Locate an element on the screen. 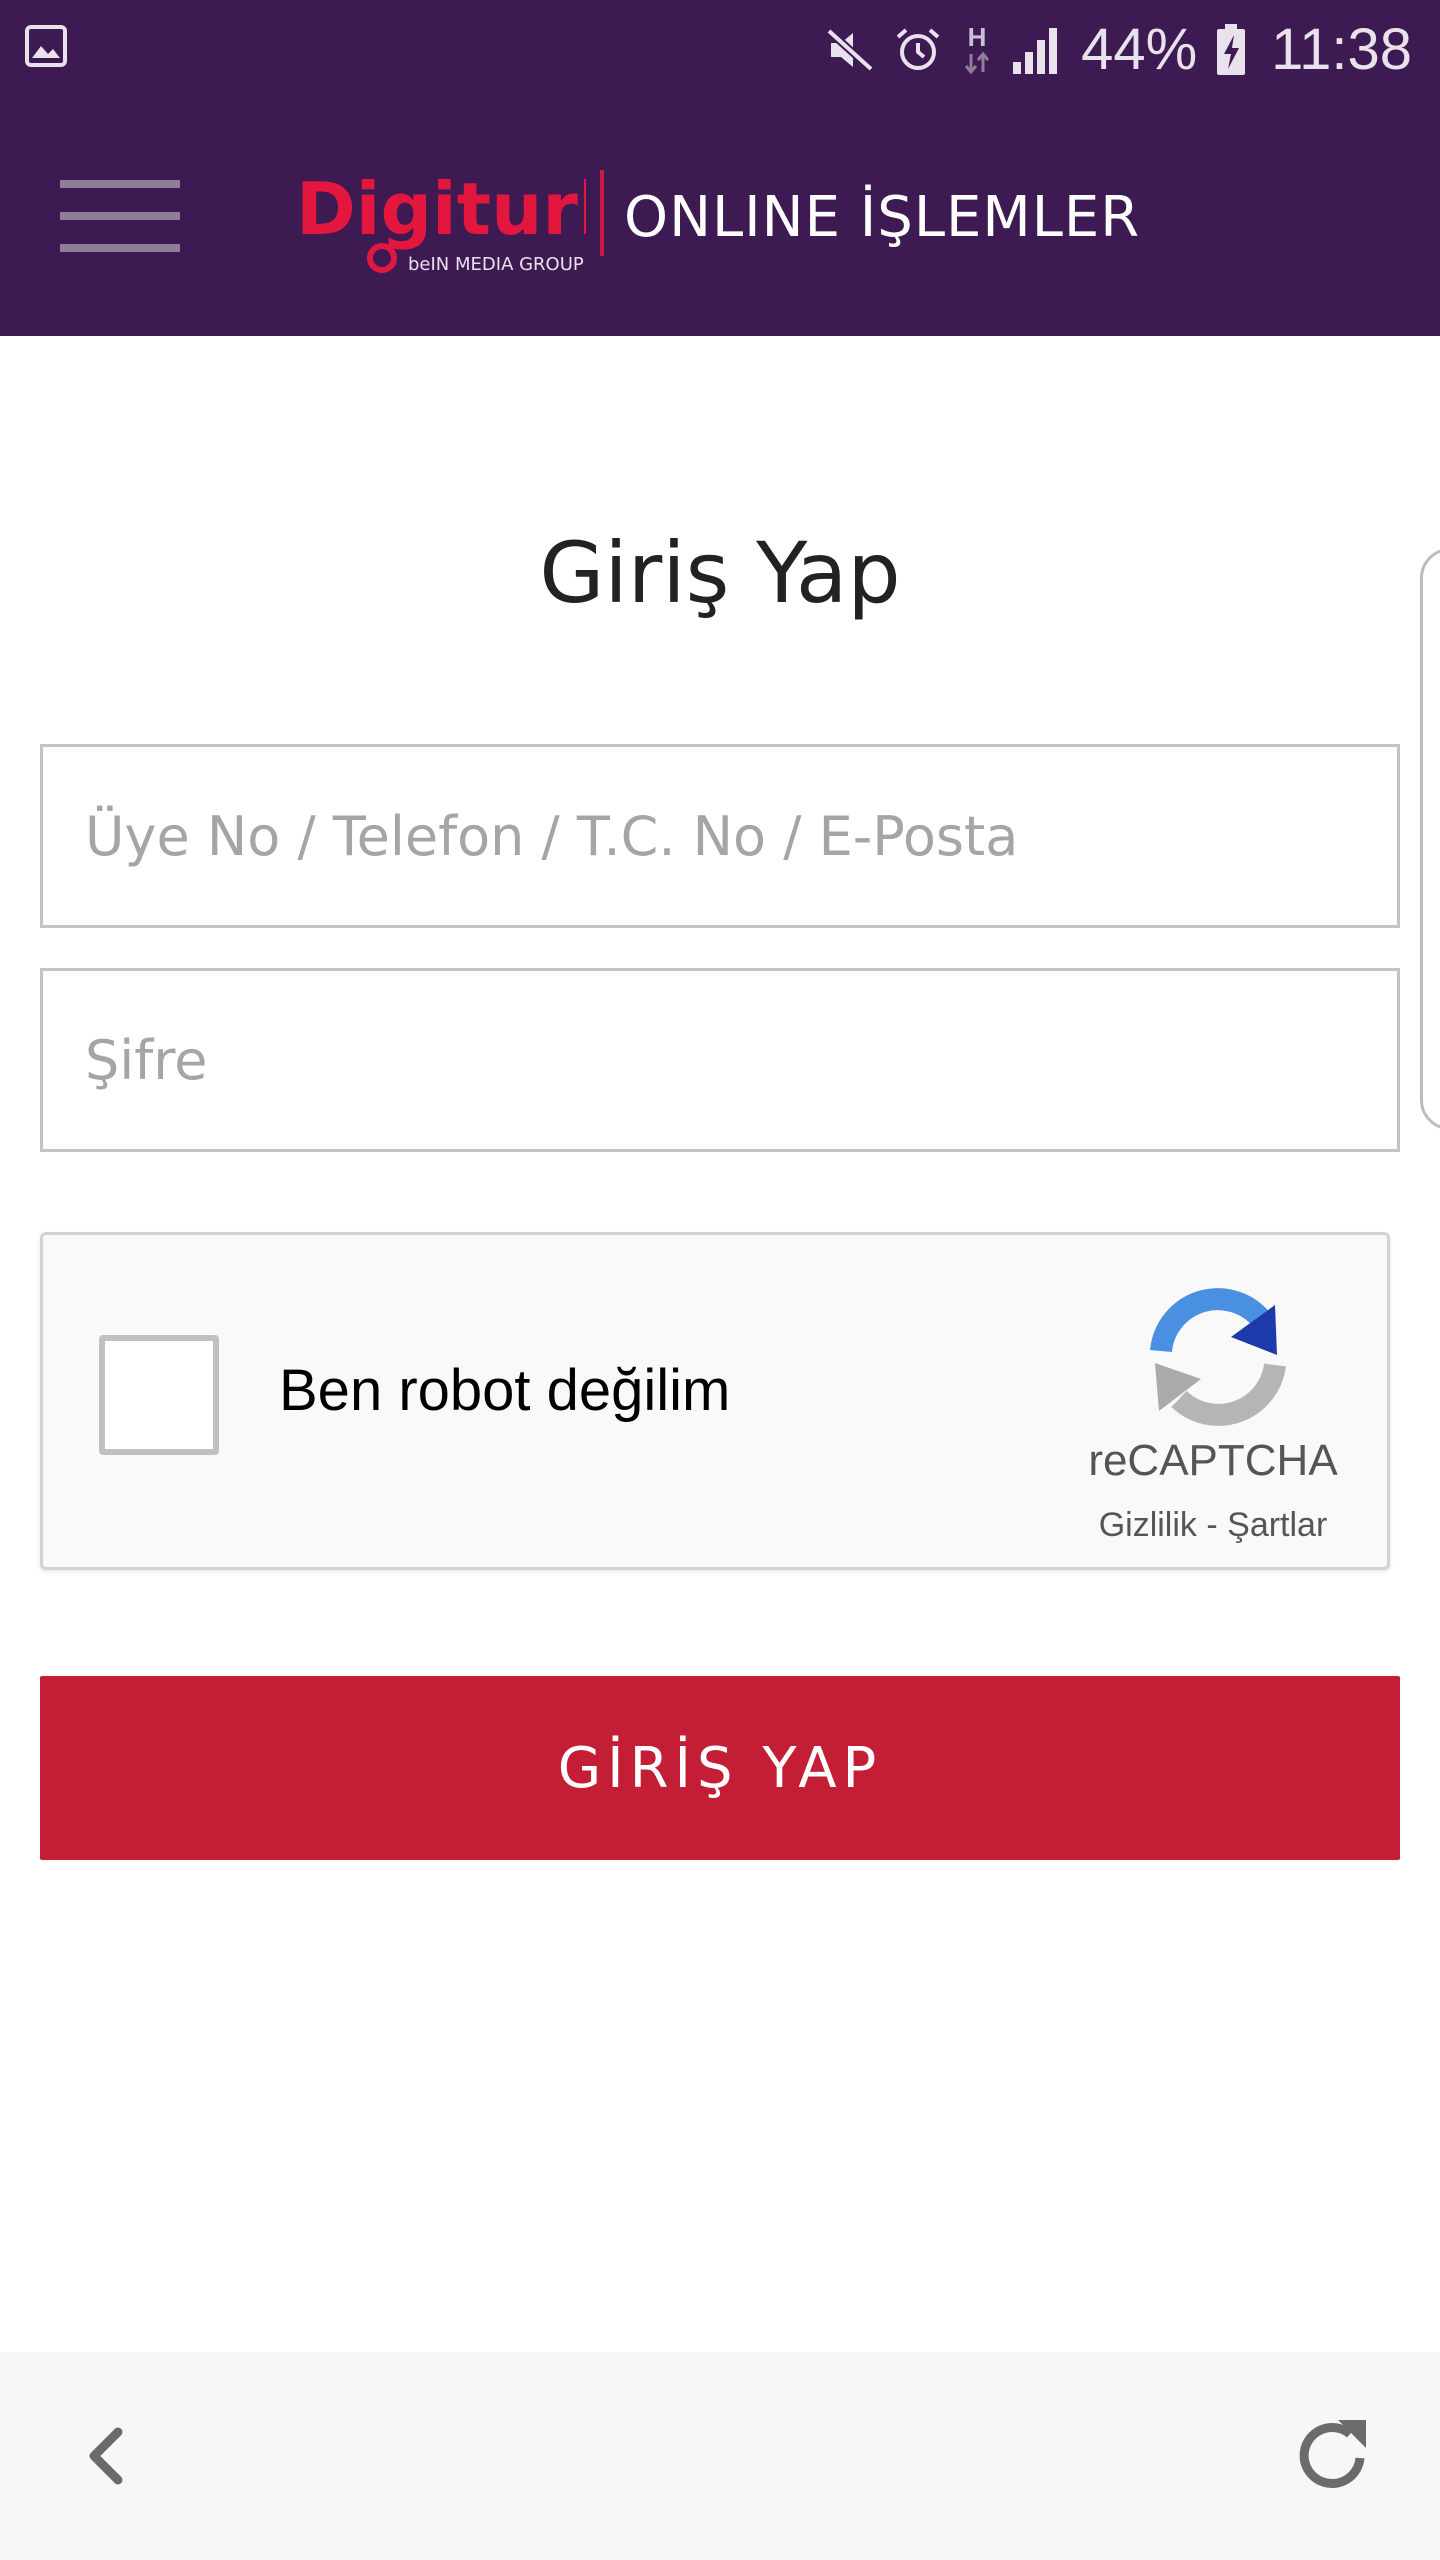  gallery-icon is located at coordinates (46, 46).